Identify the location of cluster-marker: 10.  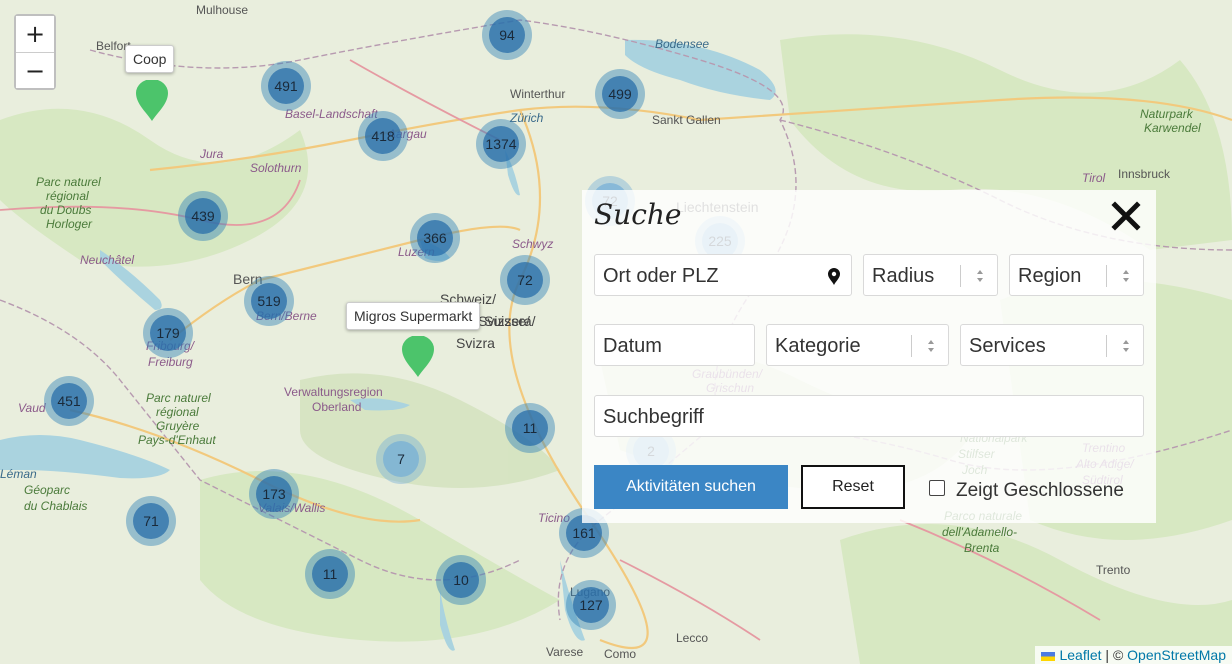
(461, 580).